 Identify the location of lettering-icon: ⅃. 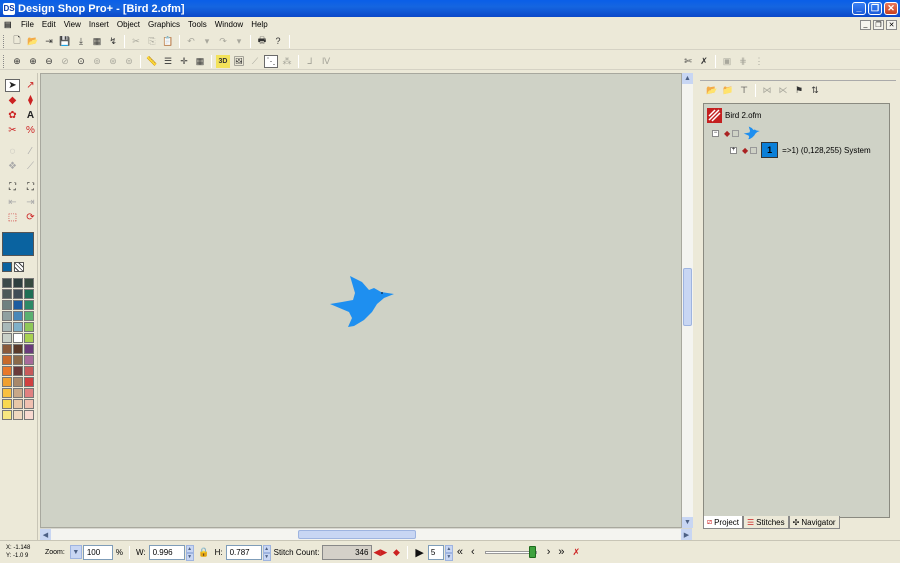
(310, 61).